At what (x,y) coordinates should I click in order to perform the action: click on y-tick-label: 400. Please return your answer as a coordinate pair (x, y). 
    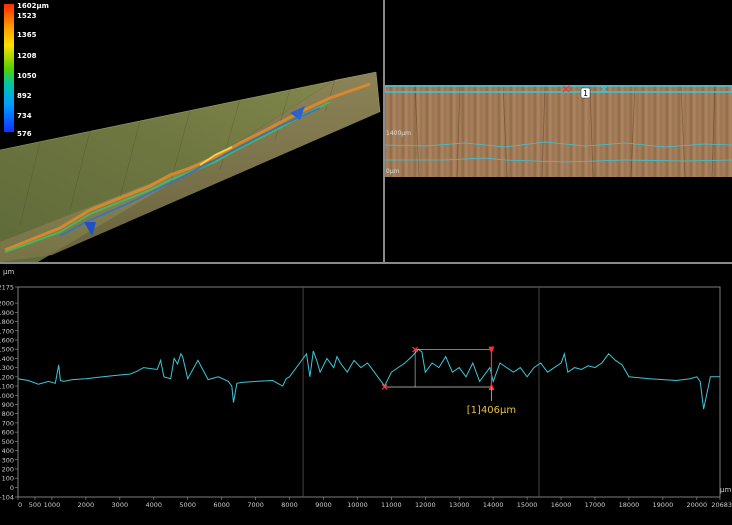
    Looking at the image, I should click on (8, 451).